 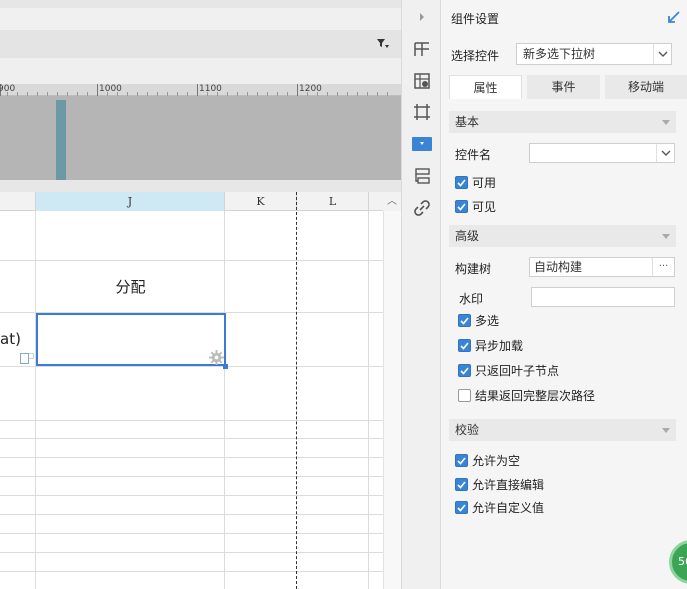 I want to click on leaf-only-checkbox: 只返回叶子节点, so click(x=508, y=370).